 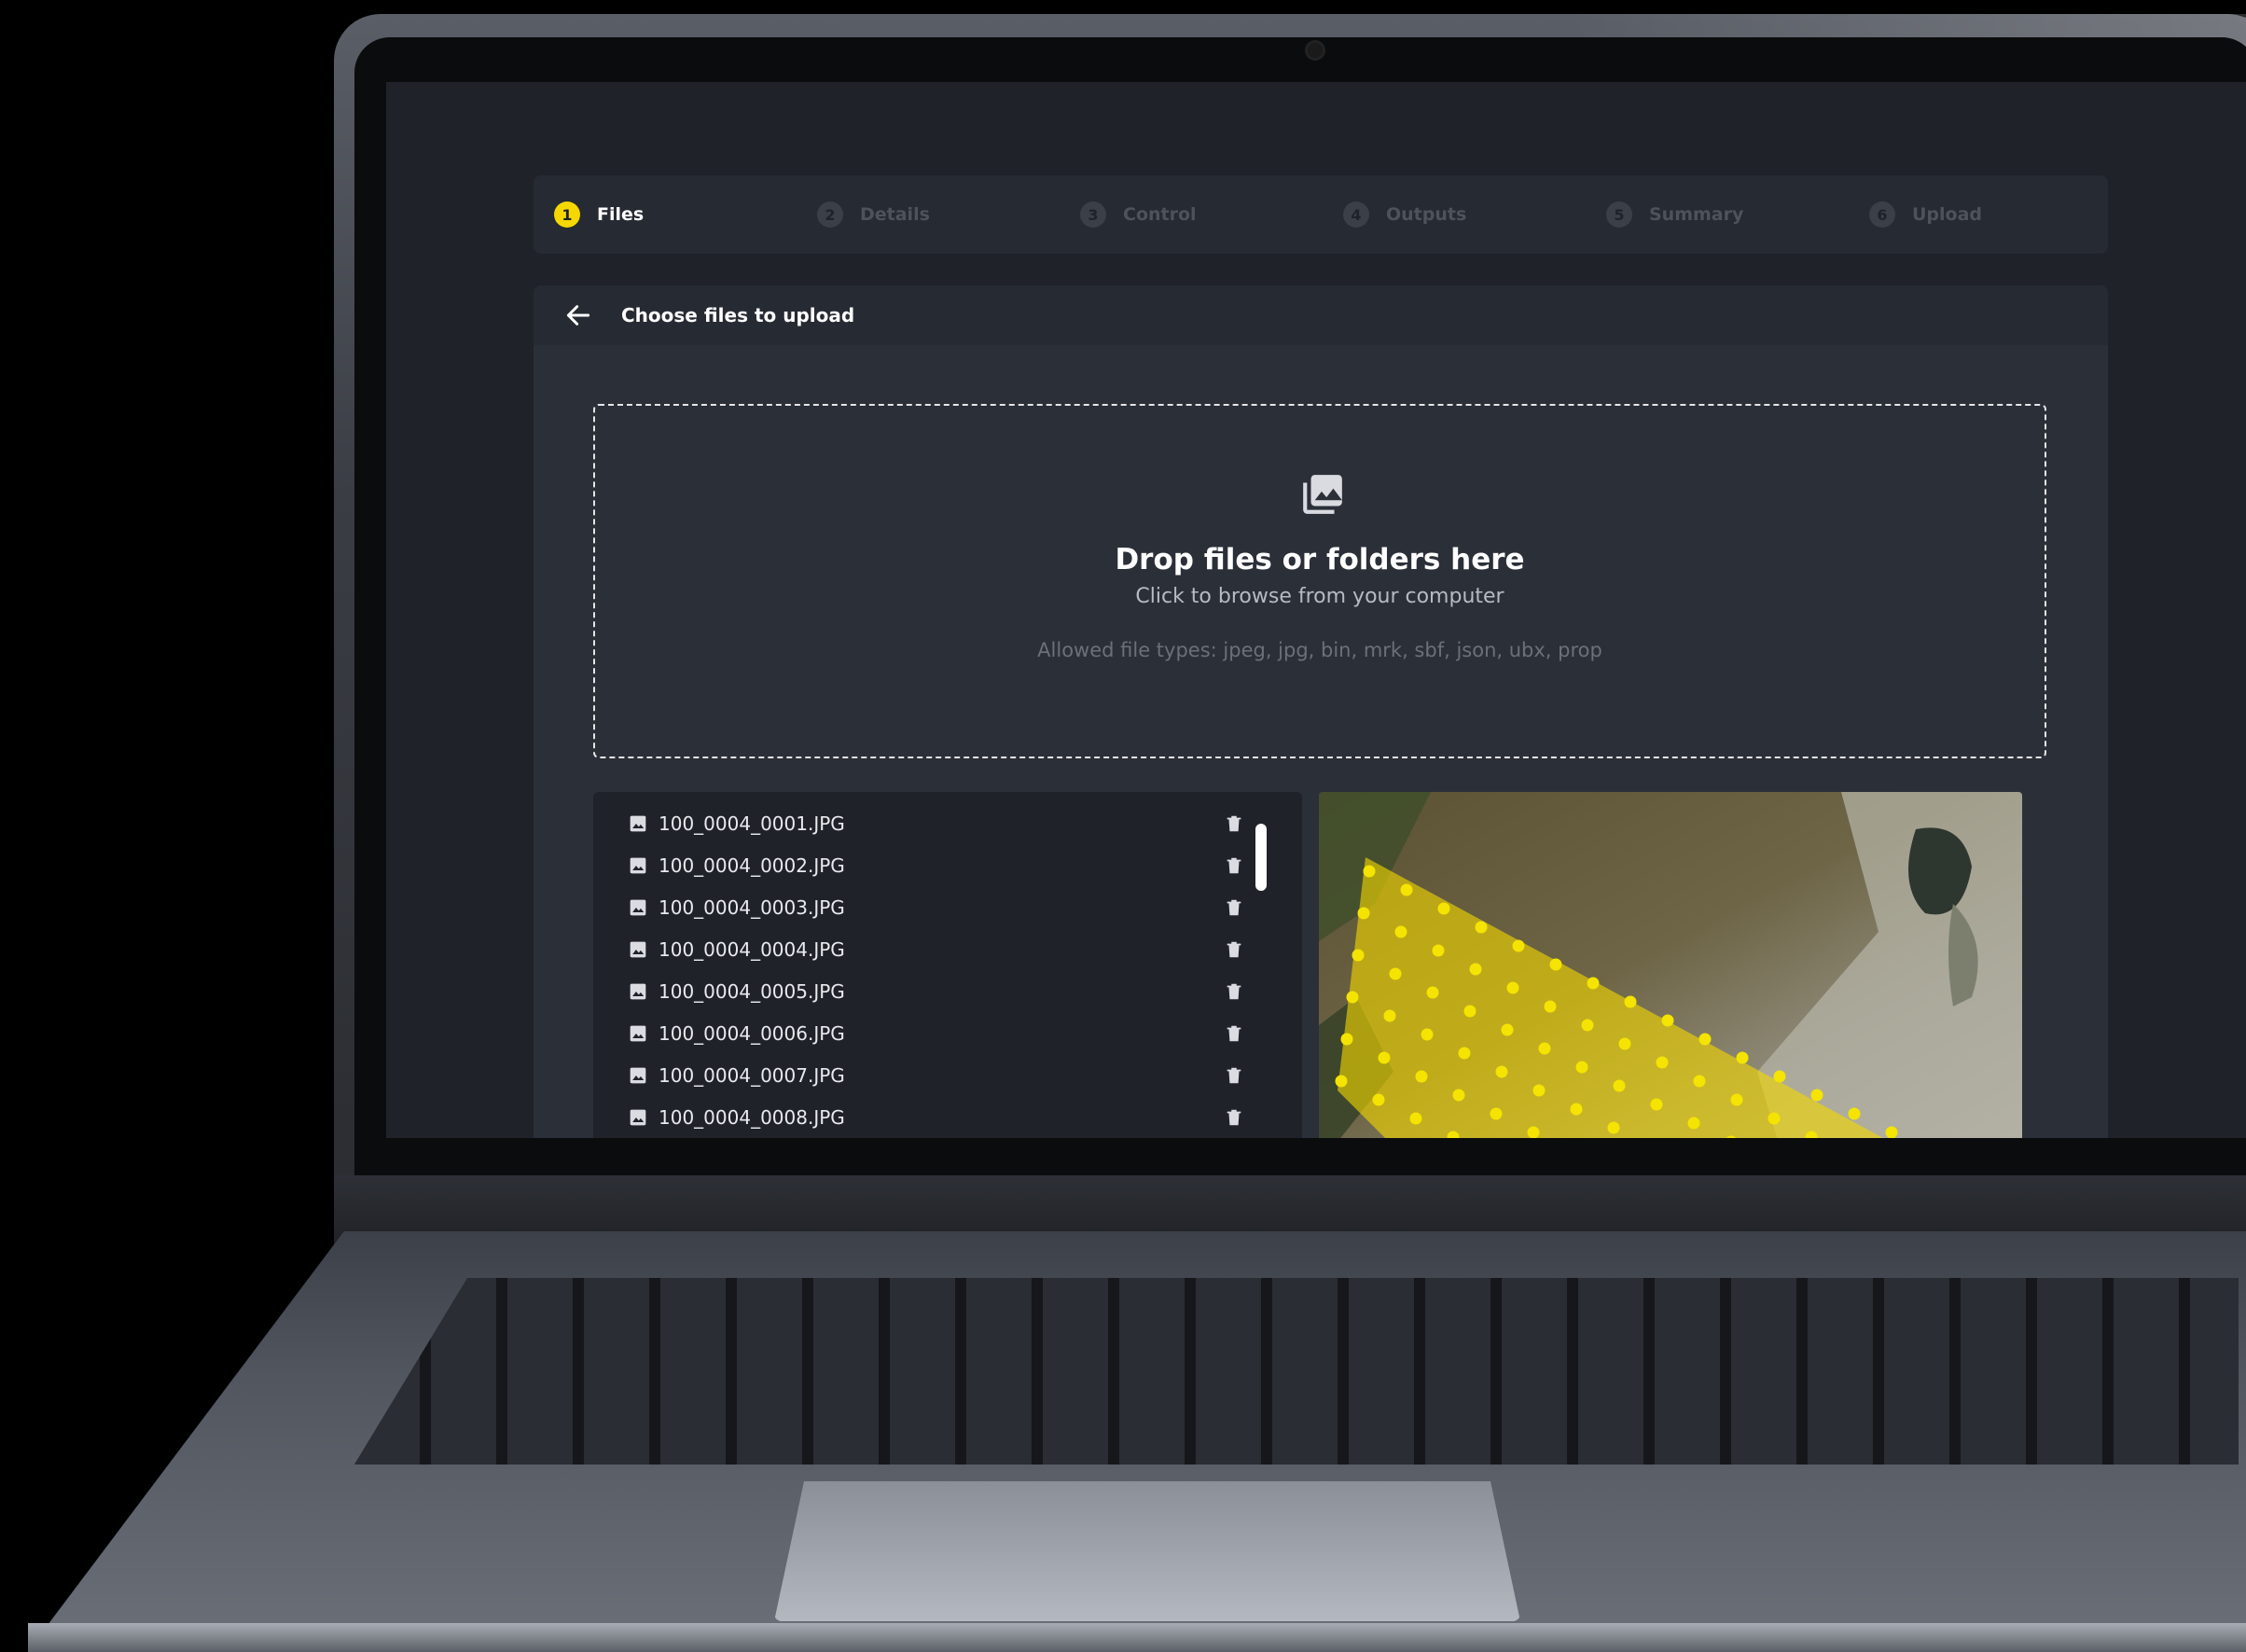 What do you see at coordinates (830, 215) in the screenshot?
I see `step-number: 2` at bounding box center [830, 215].